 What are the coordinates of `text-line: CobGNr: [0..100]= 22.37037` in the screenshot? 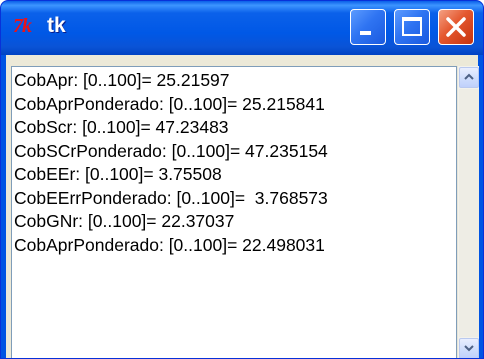 It's located at (124, 221).